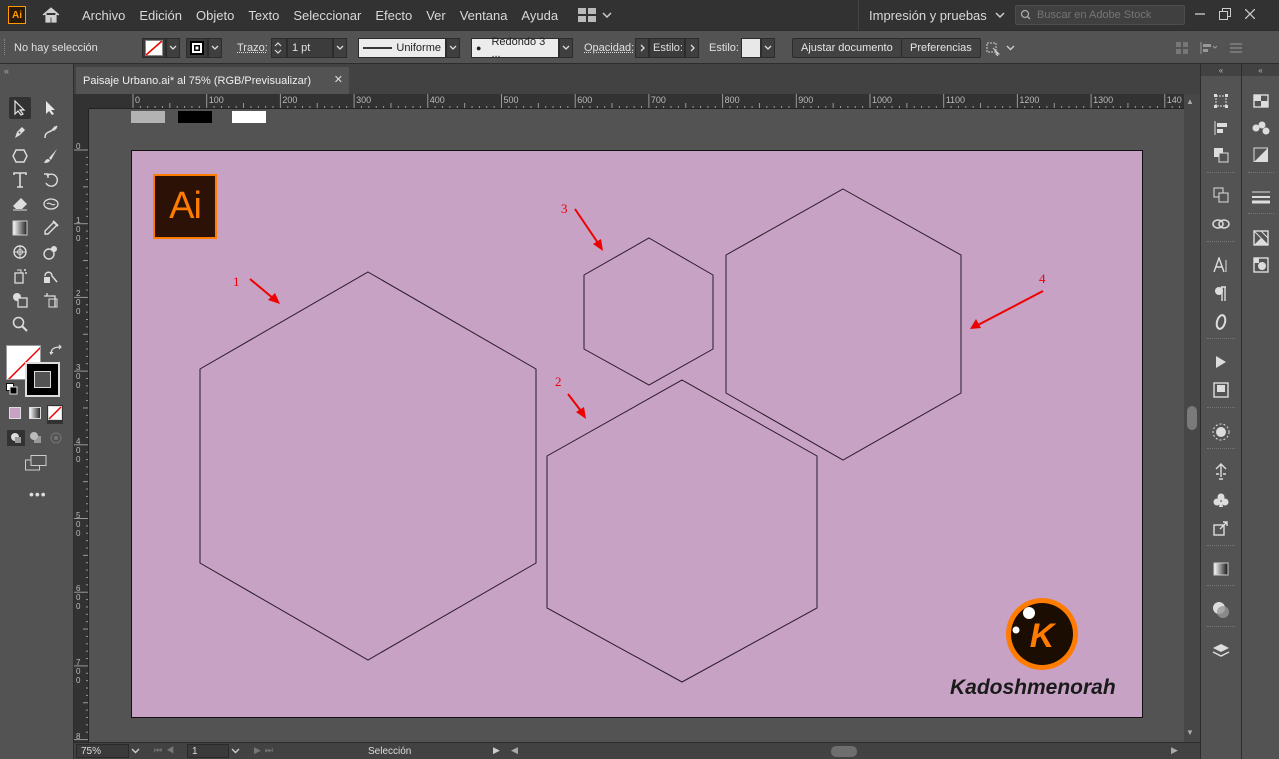 This screenshot has height=759, width=1279. I want to click on type-tool-icon, so click(20, 180).